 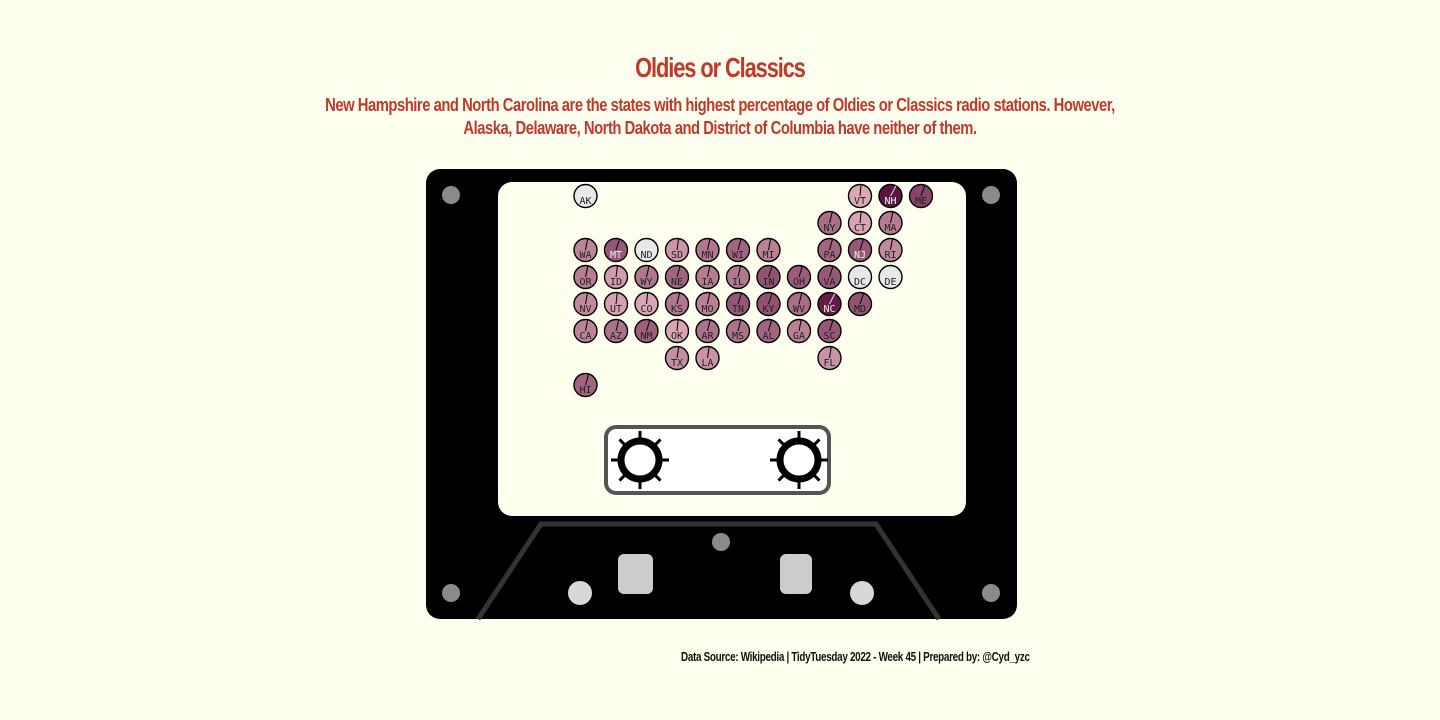 I want to click on state-label: AK, so click(x=585, y=201).